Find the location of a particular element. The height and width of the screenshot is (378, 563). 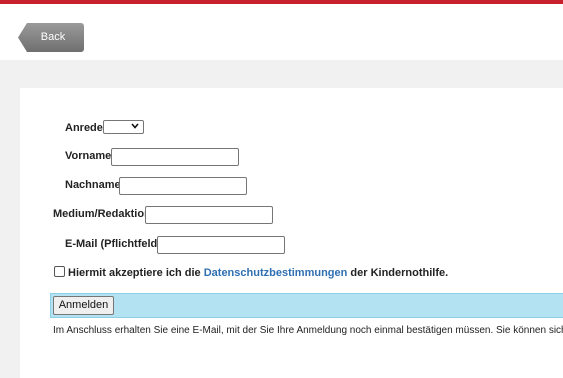

anrede-label: Anrede is located at coordinates (84, 128).